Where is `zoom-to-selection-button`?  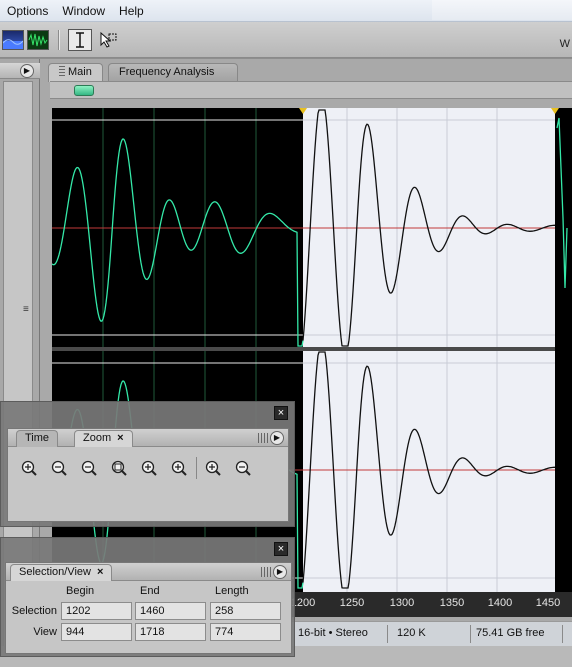
zoom-to-selection-button is located at coordinates (119, 468).